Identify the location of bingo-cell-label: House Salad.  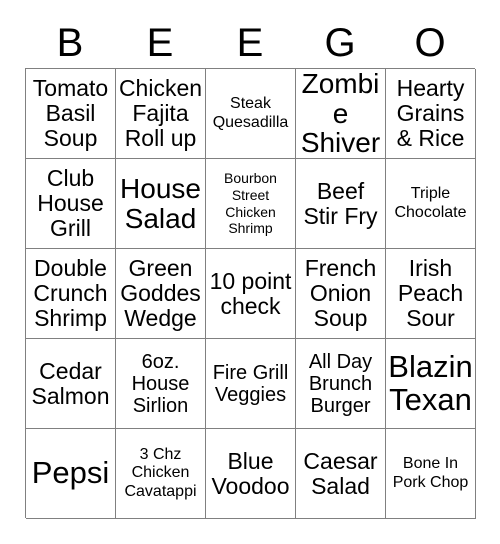
(160, 203).